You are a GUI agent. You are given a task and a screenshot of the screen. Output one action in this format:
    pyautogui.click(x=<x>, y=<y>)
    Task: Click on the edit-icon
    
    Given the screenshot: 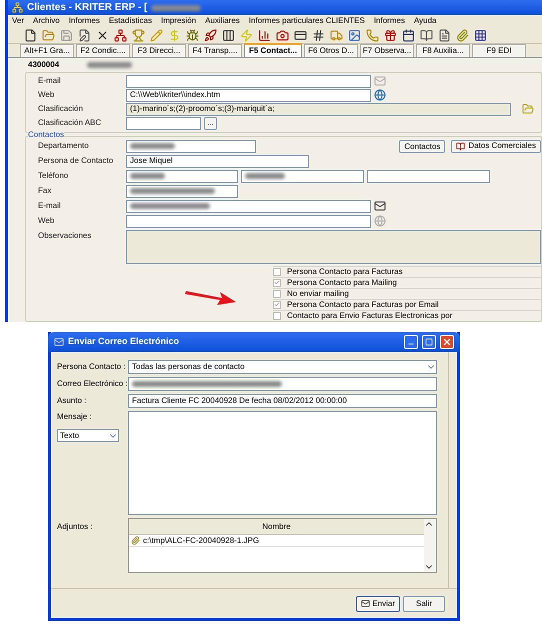 What is the action you would take?
    pyautogui.click(x=84, y=35)
    